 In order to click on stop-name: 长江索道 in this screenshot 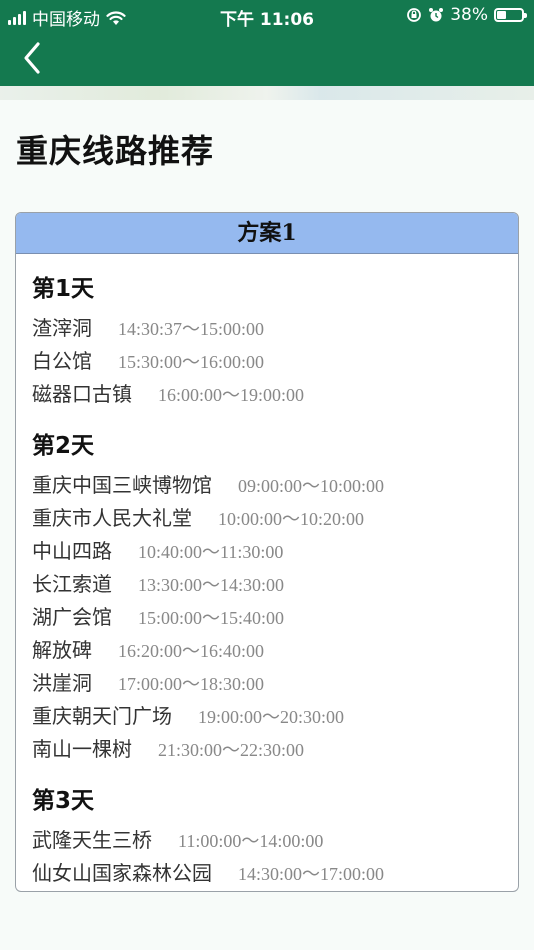, I will do `click(72, 584)`.